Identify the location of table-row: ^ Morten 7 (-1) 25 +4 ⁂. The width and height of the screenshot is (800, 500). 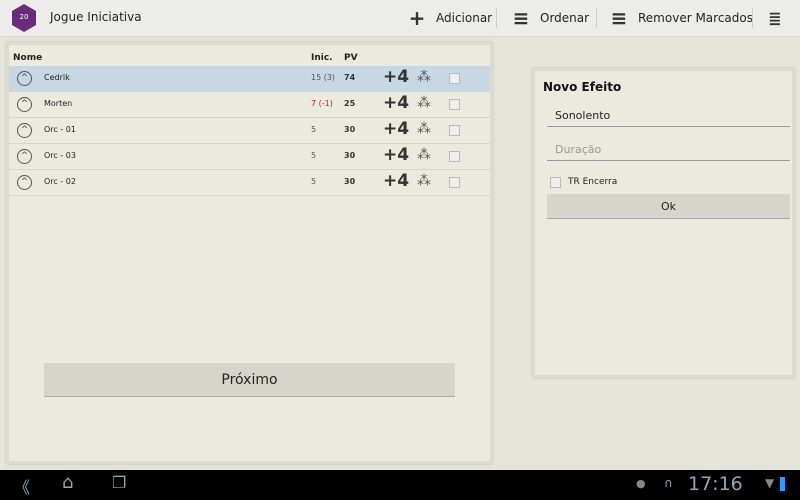
(249, 105).